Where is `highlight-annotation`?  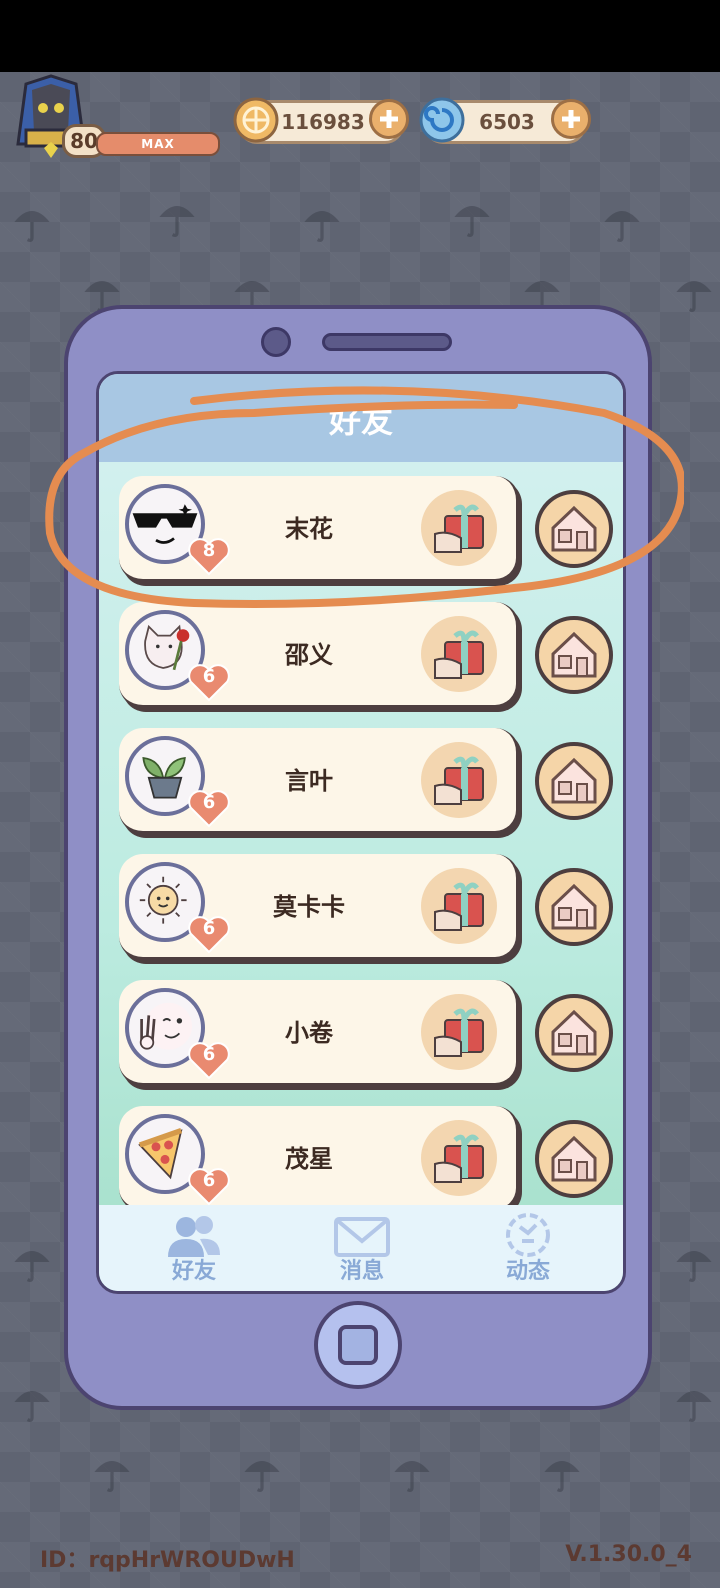
highlight-annotation is located at coordinates (364, 497).